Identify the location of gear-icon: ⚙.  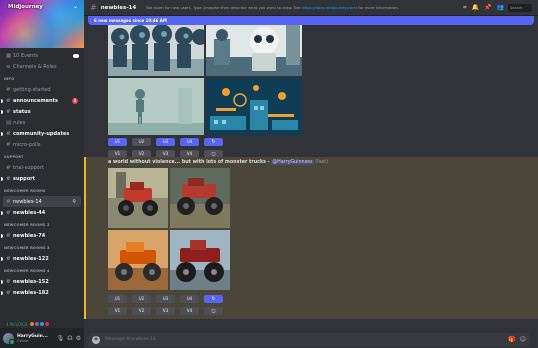
(78, 338).